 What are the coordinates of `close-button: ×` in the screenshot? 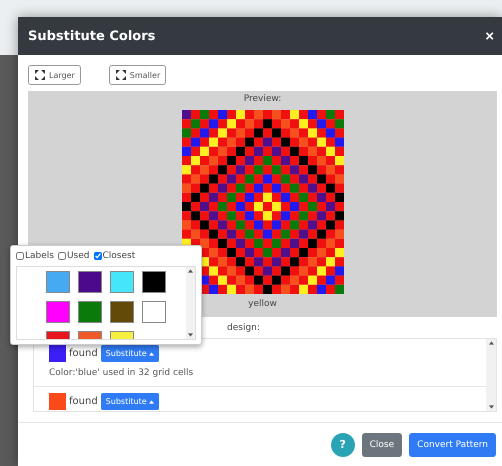 It's located at (489, 36).